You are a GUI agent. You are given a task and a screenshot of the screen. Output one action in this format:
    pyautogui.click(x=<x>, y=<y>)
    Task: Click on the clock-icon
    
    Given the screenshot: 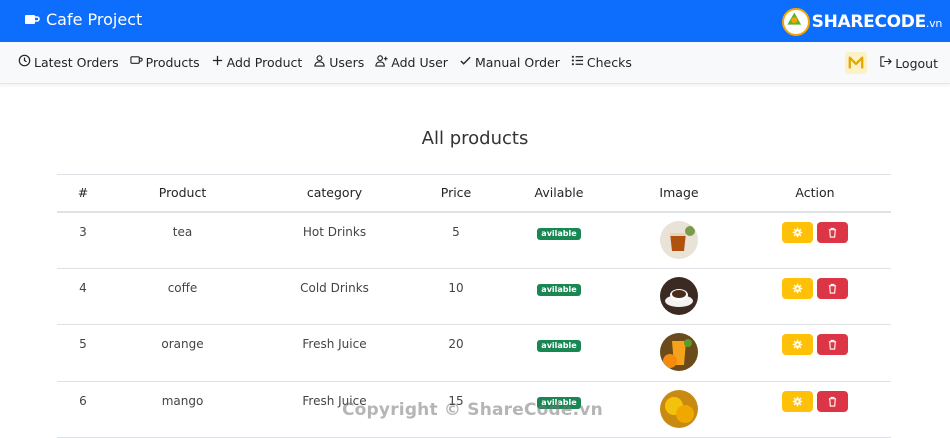 What is the action you would take?
    pyautogui.click(x=24, y=62)
    